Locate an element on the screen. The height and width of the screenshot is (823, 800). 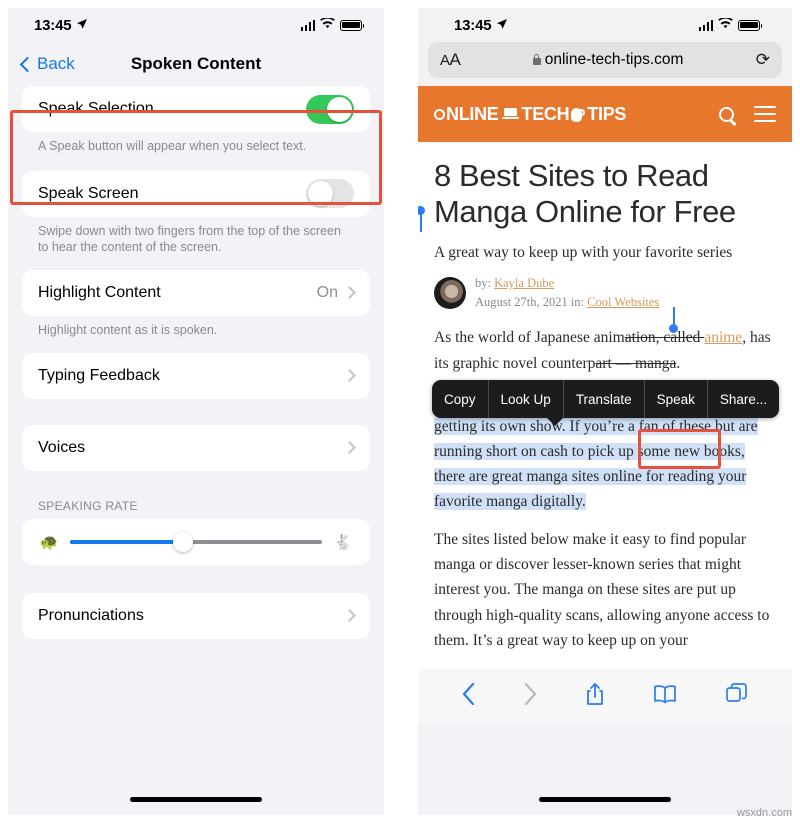
setting-card-voices: Voices is located at coordinates (196, 447).